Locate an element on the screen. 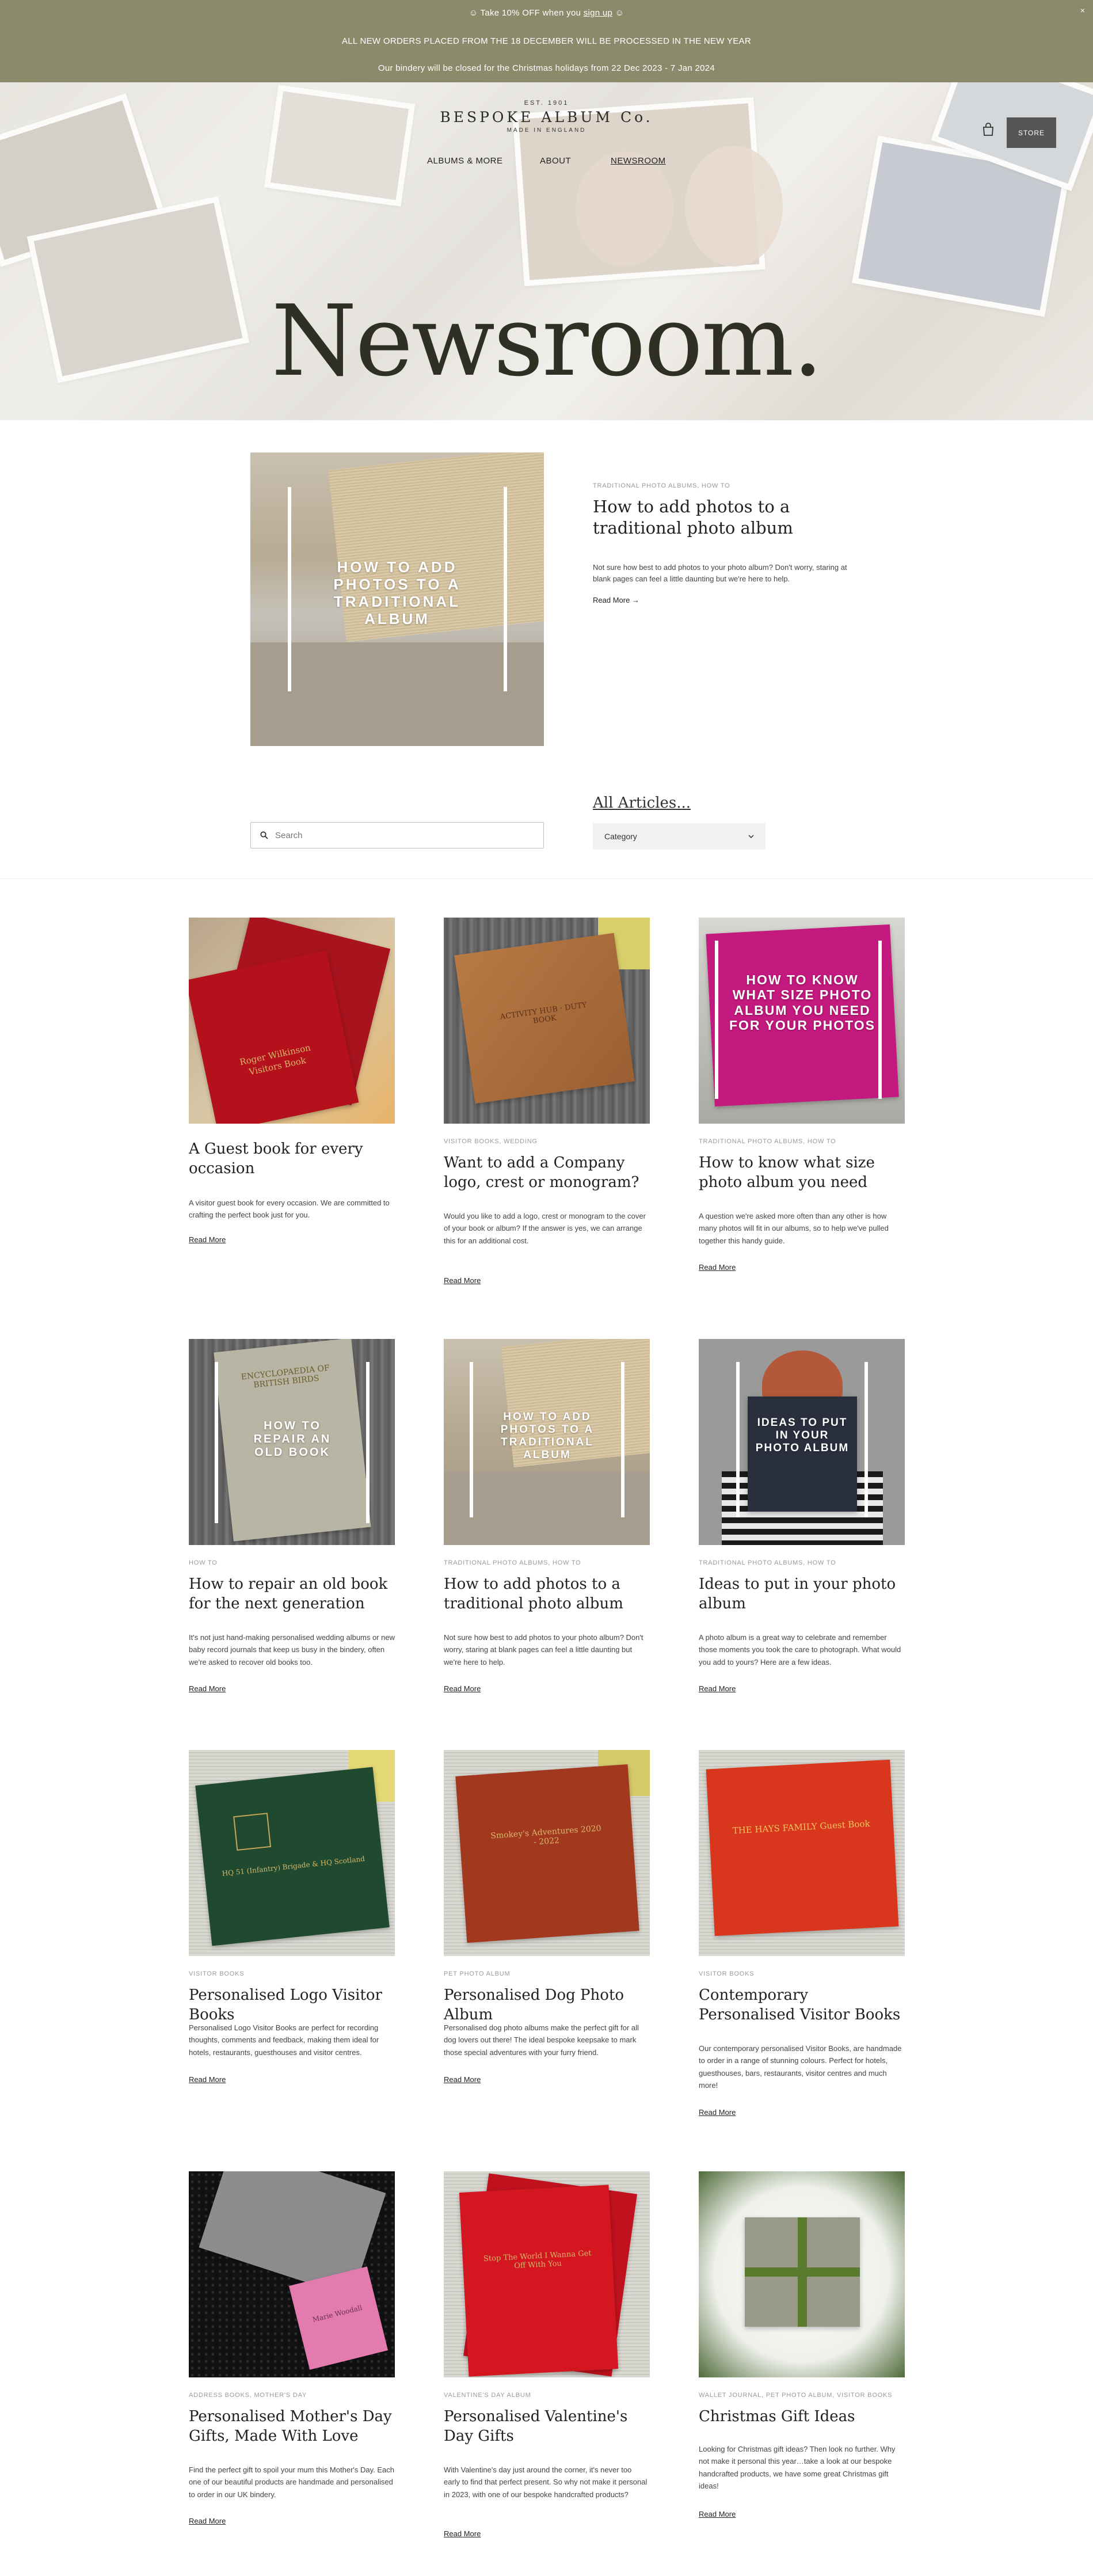  category-select: Category is located at coordinates (679, 837).